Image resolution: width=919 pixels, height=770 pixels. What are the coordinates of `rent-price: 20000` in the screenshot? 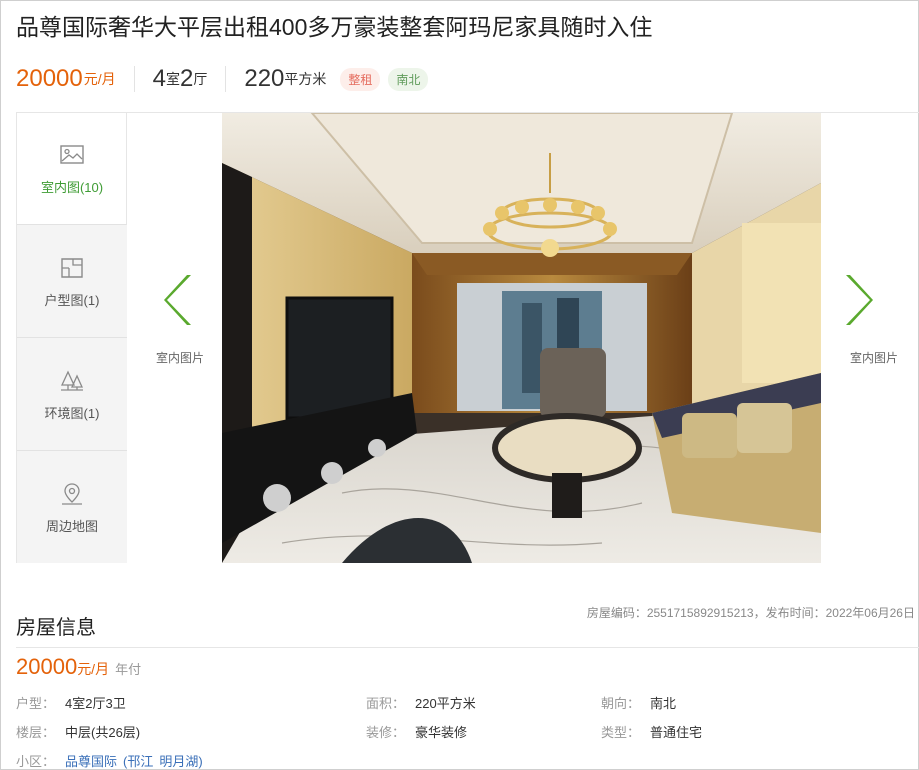 It's located at (49, 78).